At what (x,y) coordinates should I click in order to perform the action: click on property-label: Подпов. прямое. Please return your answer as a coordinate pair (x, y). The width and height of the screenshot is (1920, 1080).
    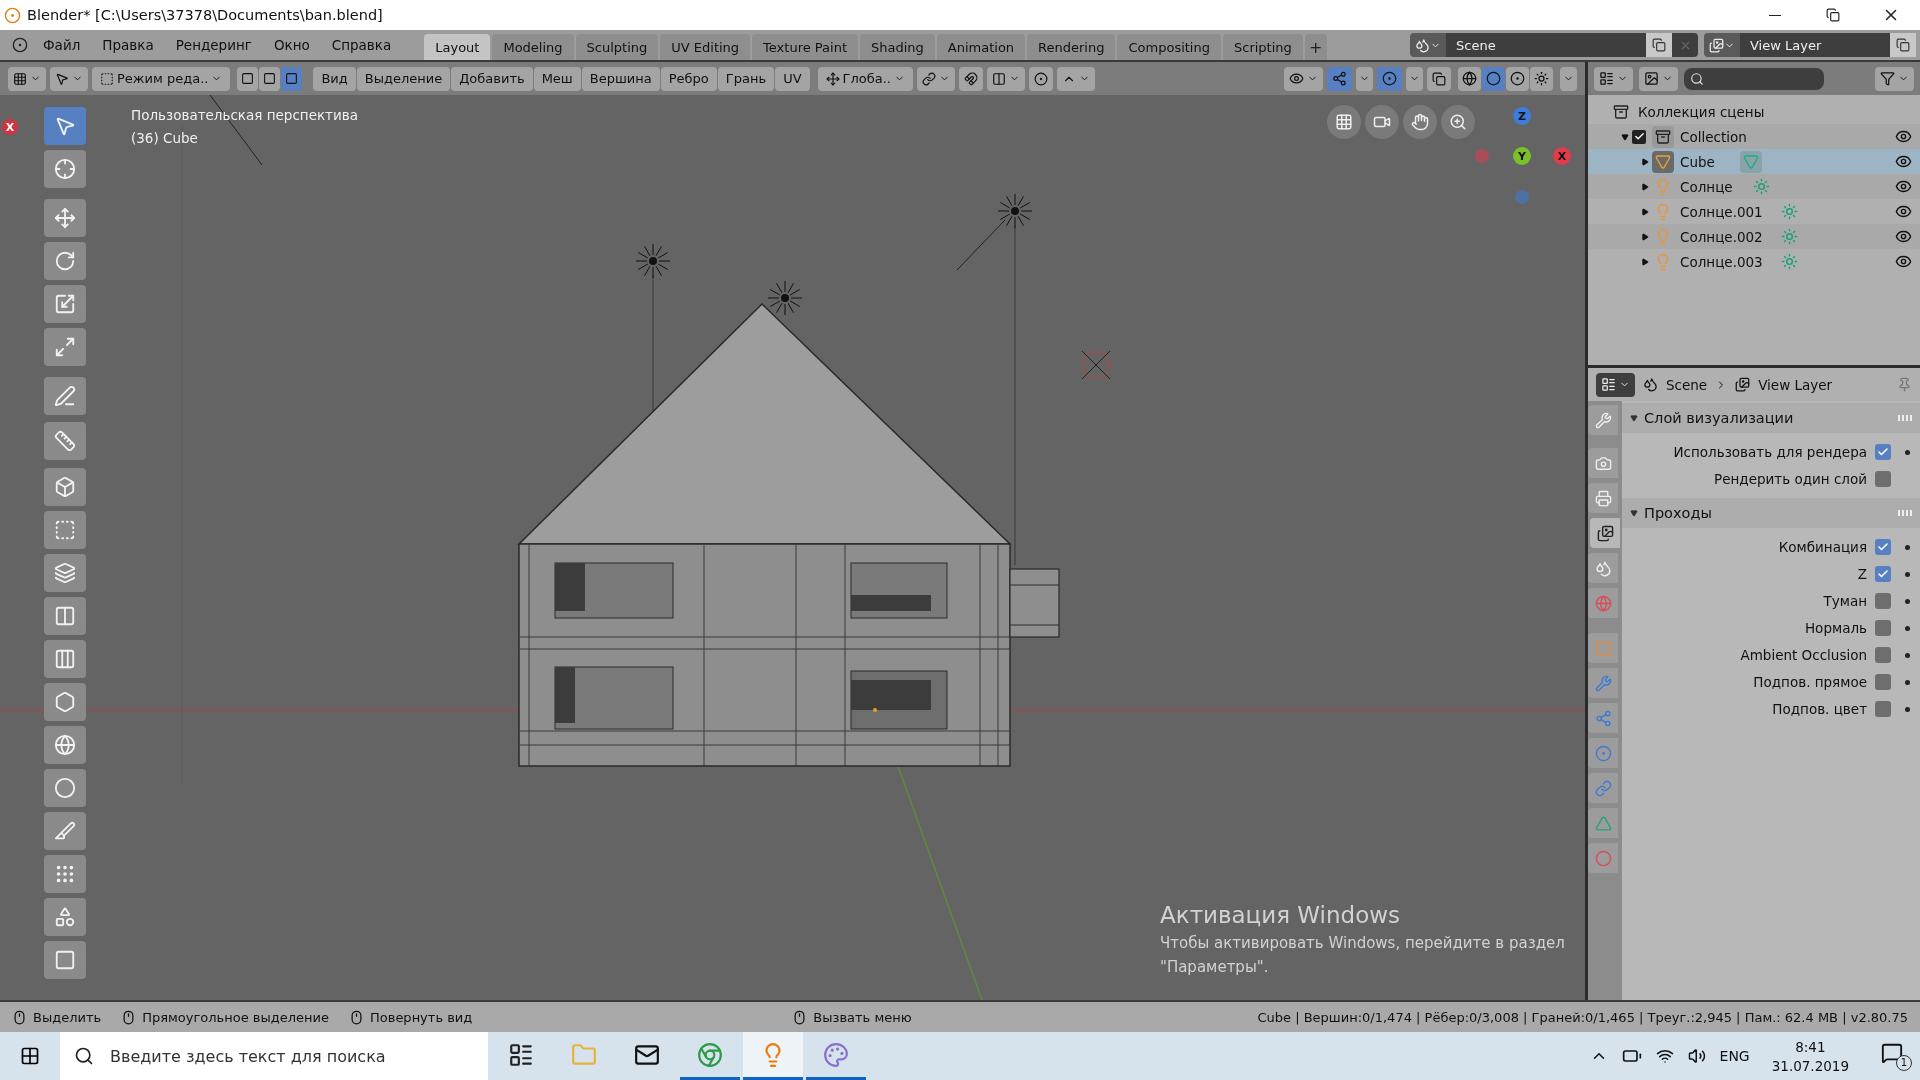
    Looking at the image, I should click on (1810, 682).